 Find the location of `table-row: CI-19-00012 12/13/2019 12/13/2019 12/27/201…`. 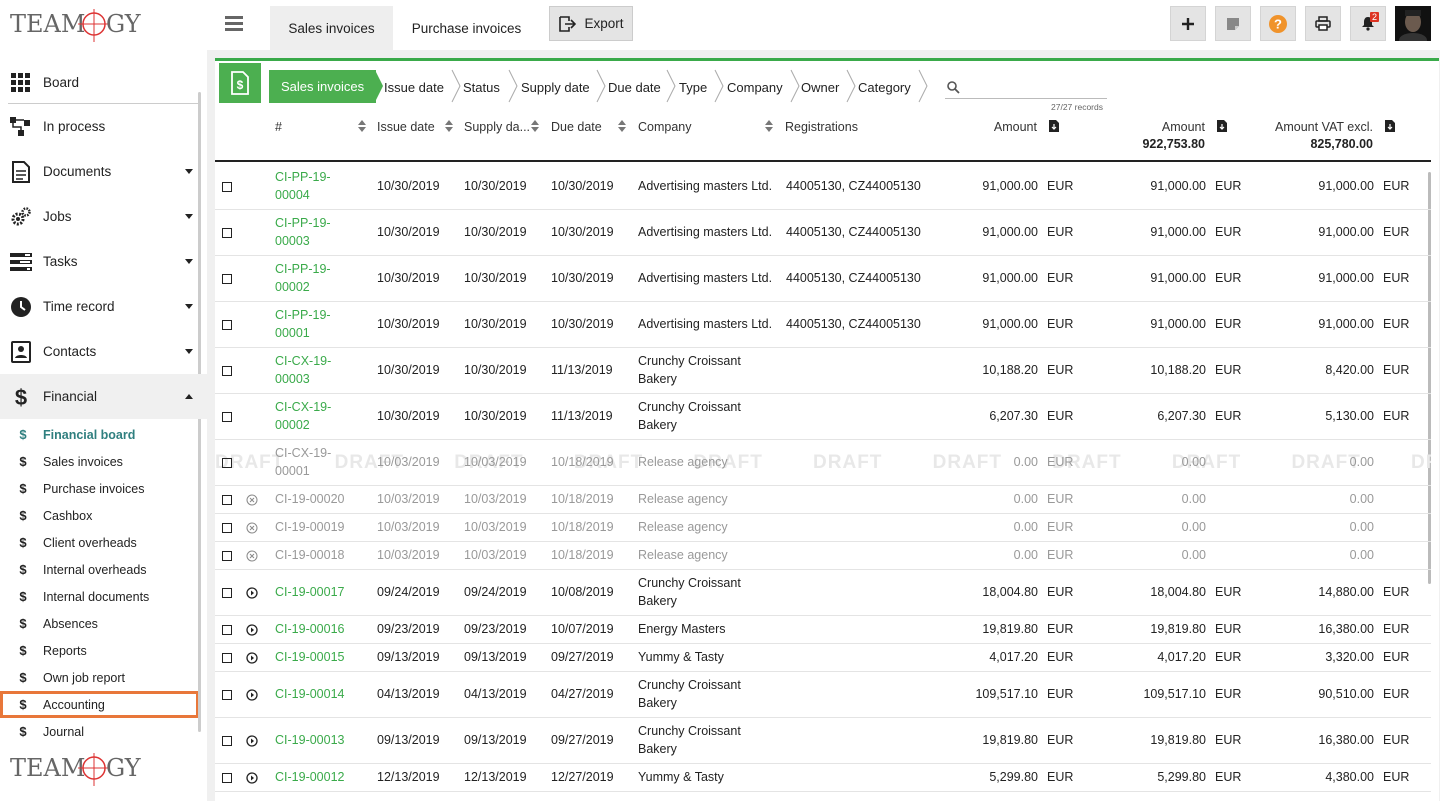

table-row: CI-19-00012 12/13/2019 12/13/2019 12/27/201… is located at coordinates (823, 778).